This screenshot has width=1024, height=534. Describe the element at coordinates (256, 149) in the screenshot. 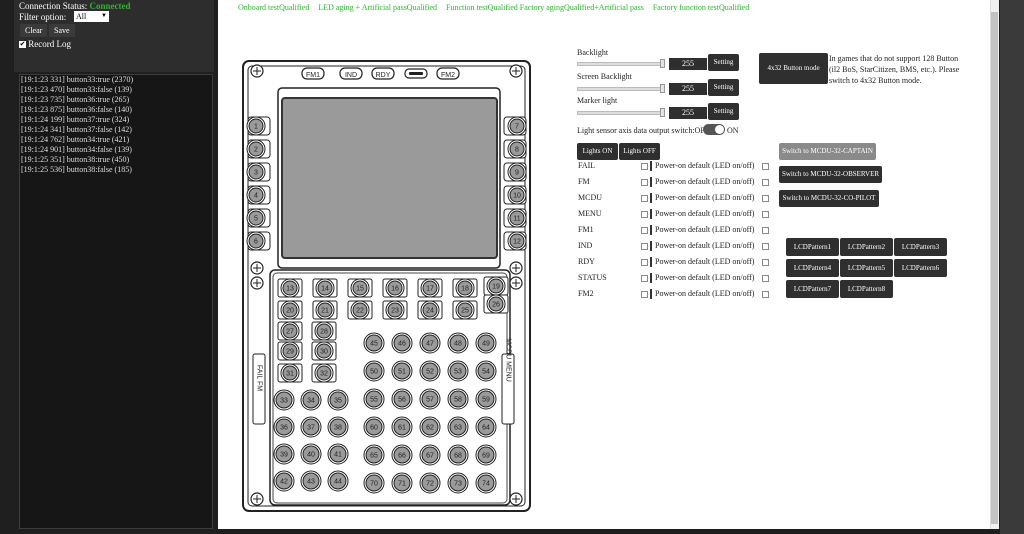

I see `lsk-button: 2` at that location.